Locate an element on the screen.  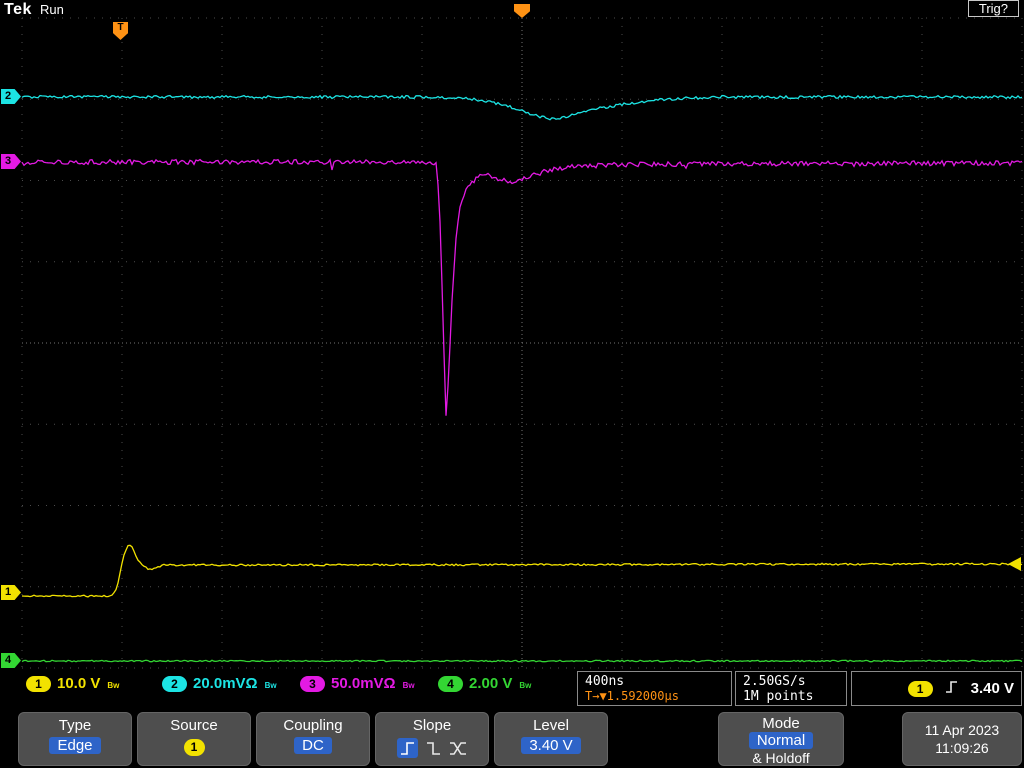
coupling-value: DC is located at coordinates (313, 745).